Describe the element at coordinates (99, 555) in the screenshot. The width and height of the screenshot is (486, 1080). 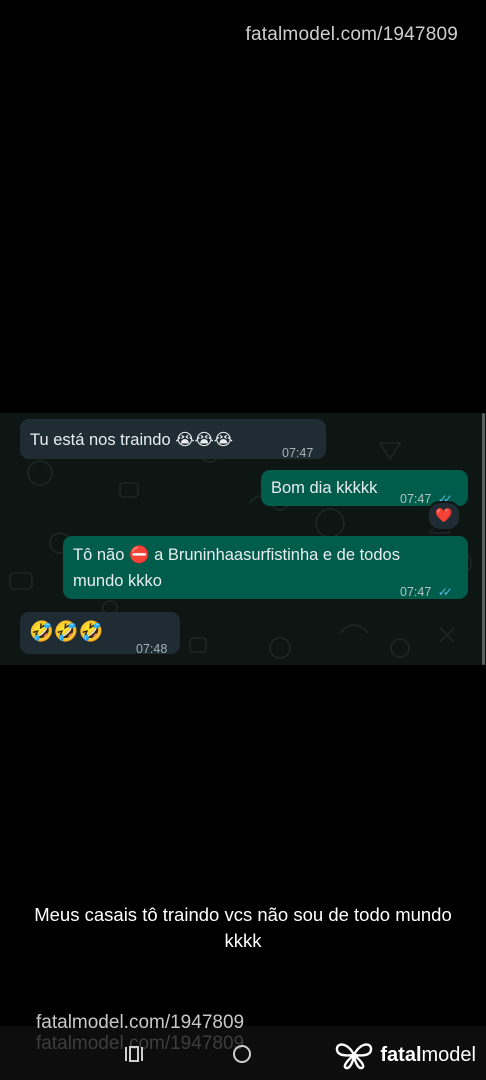
I see `message-text: Tô não` at that location.